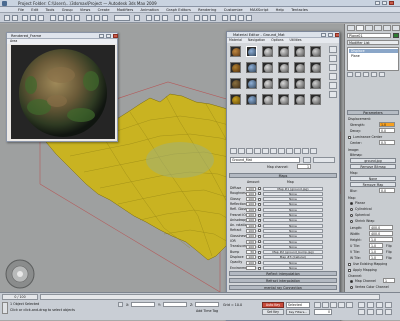 The width and height of the screenshot is (400, 321). Describe the element at coordinates (391, 3) in the screenshot. I see `close-button` at that location.